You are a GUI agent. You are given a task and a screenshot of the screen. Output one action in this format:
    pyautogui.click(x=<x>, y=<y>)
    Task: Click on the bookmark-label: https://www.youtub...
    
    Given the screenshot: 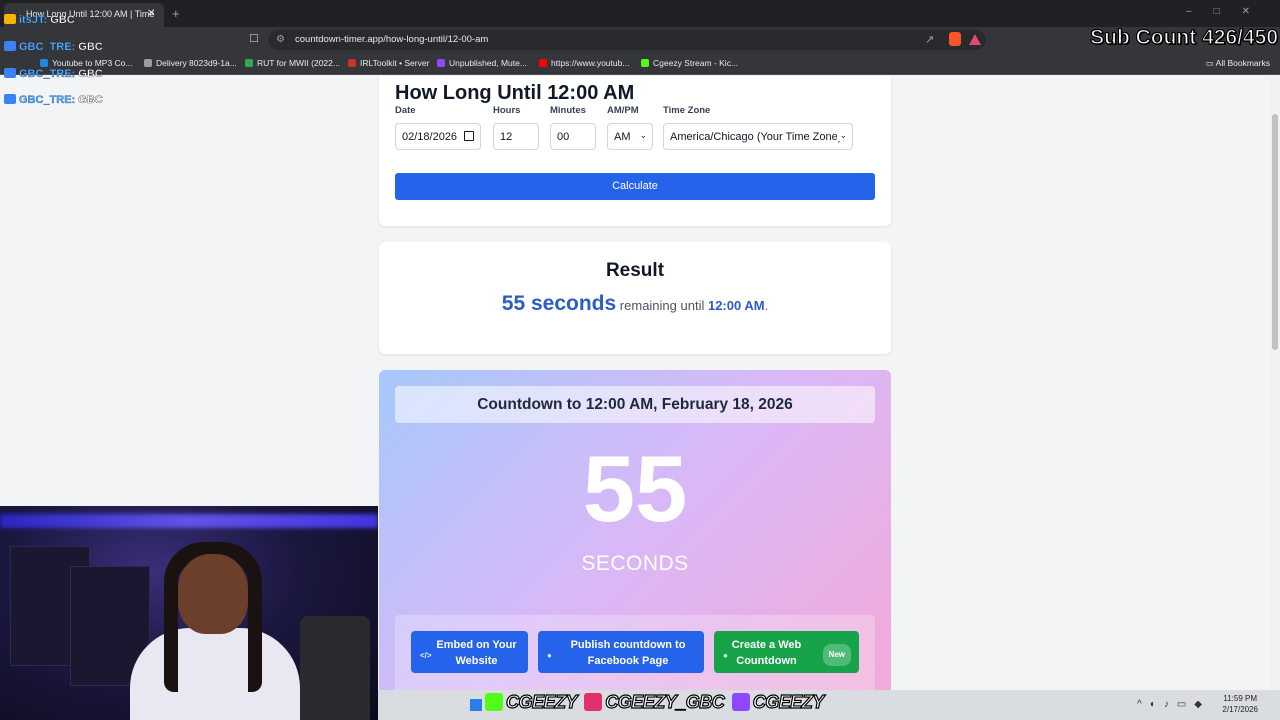 What is the action you would take?
    pyautogui.click(x=590, y=63)
    